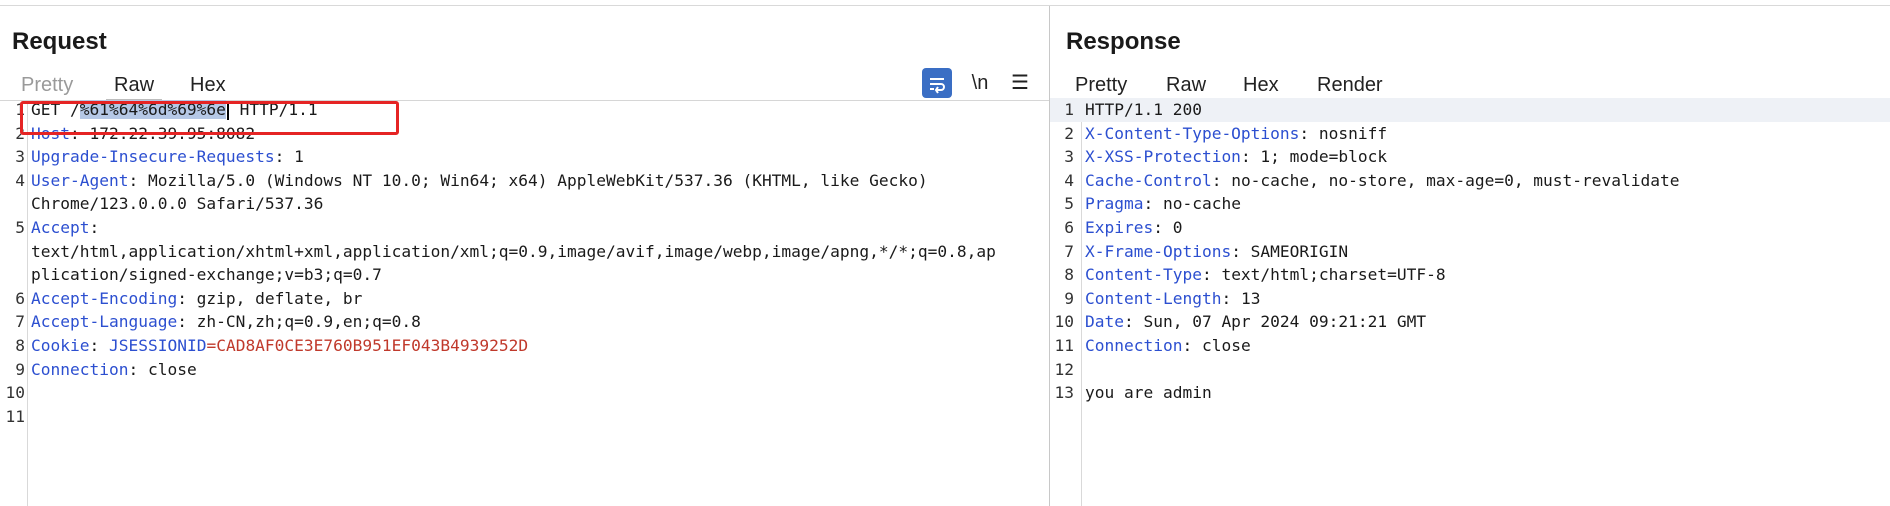 The image size is (1890, 506). I want to click on line-content: Date: Sun, 07 Apr 2024 09:21:21 GMT, so click(1255, 322).